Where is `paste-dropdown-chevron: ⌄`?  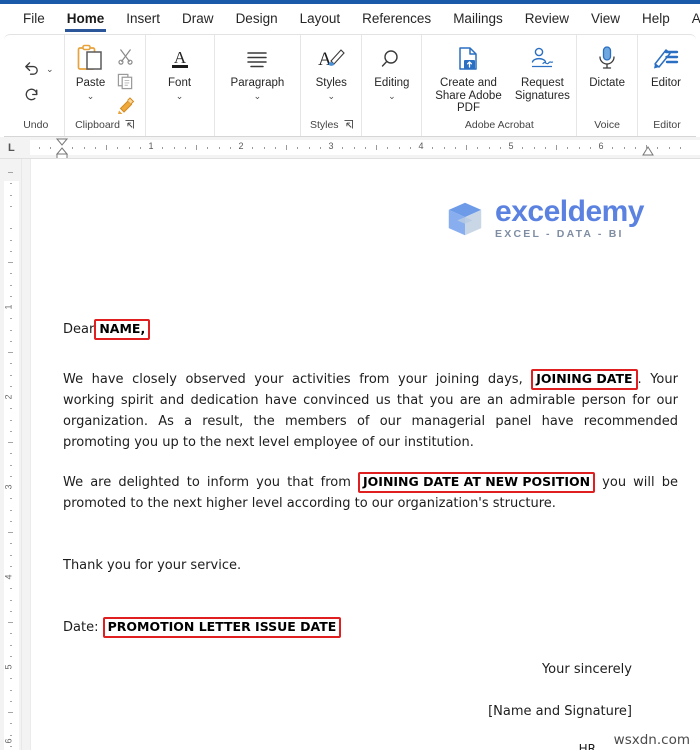
paste-dropdown-chevron: ⌄ is located at coordinates (91, 96).